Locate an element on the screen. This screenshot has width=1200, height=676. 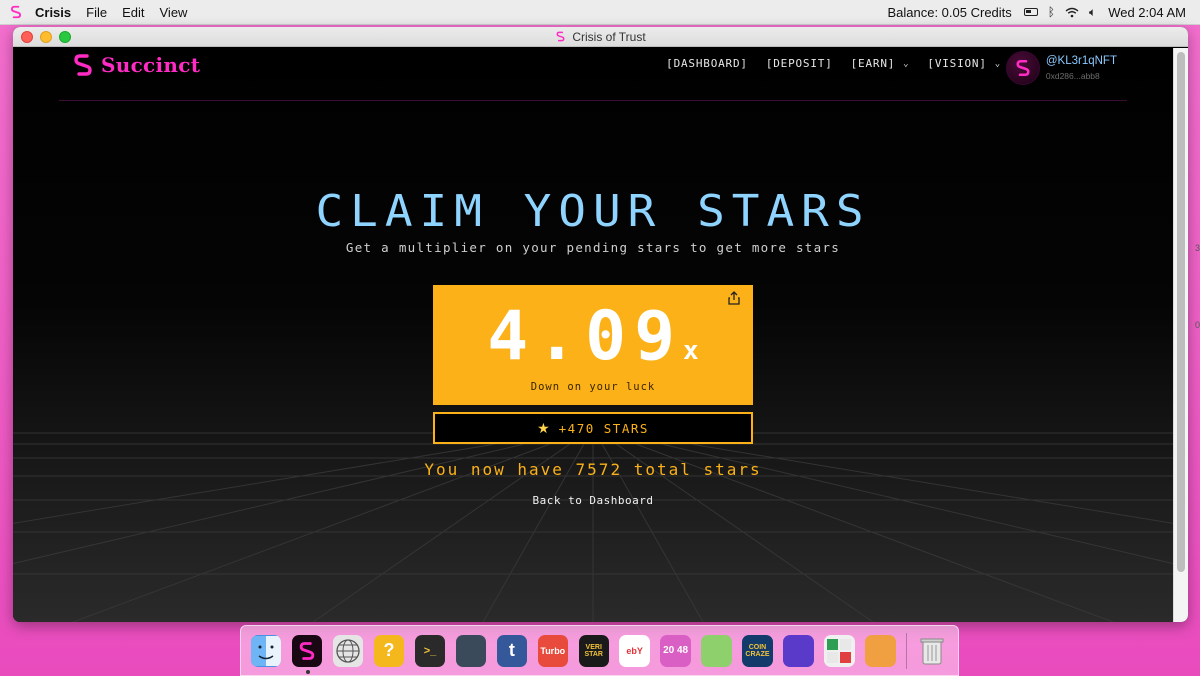
nav-deposit-label: [DEPOSIT] is located at coordinates (799, 63).